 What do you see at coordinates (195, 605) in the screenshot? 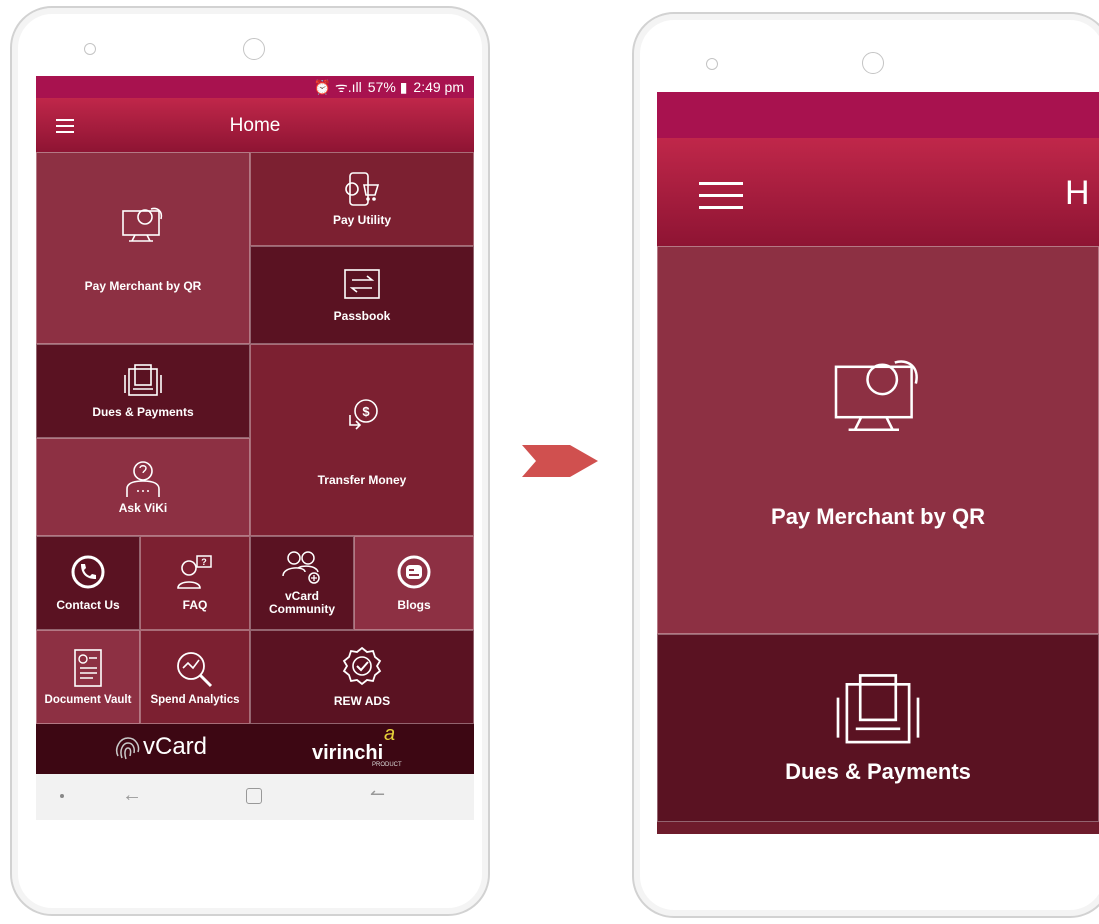
I see `tile-label: FAQ` at bounding box center [195, 605].